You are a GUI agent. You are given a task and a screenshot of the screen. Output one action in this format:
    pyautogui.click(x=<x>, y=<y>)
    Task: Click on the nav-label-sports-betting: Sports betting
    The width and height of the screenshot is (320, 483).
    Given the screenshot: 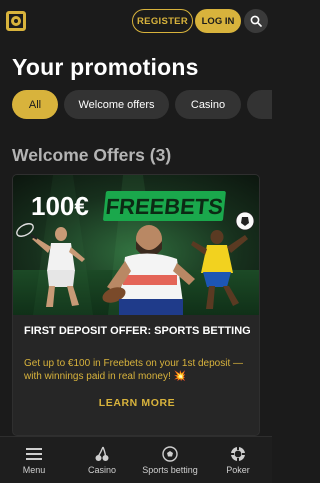 What is the action you would take?
    pyautogui.click(x=170, y=470)
    